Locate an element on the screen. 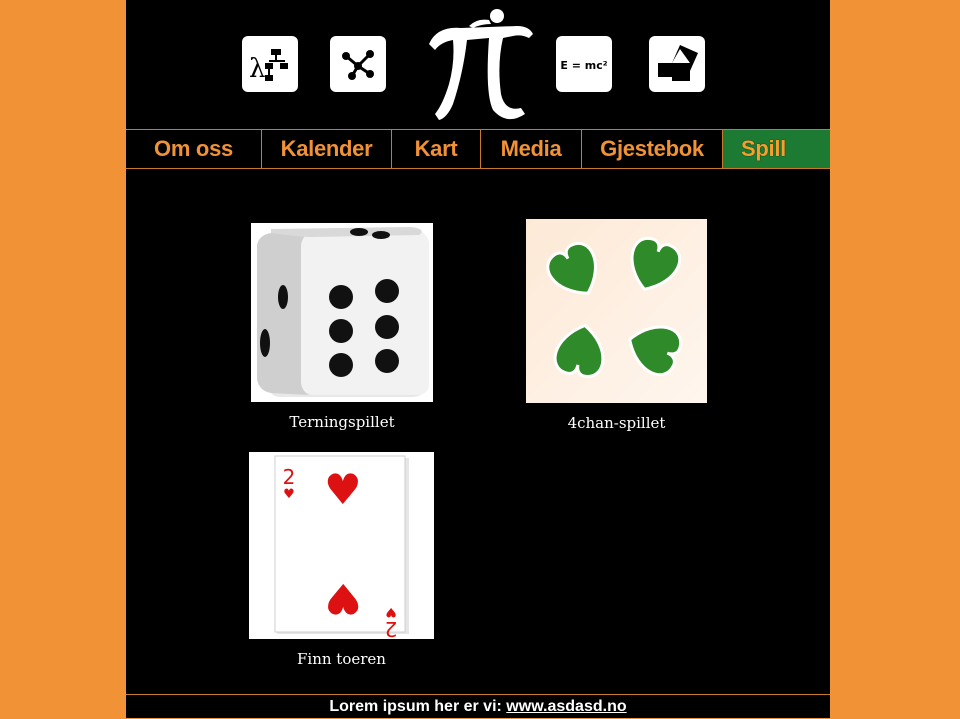 Image resolution: width=960 pixels, height=719 pixels. nav-label: Spill is located at coordinates (763, 148).